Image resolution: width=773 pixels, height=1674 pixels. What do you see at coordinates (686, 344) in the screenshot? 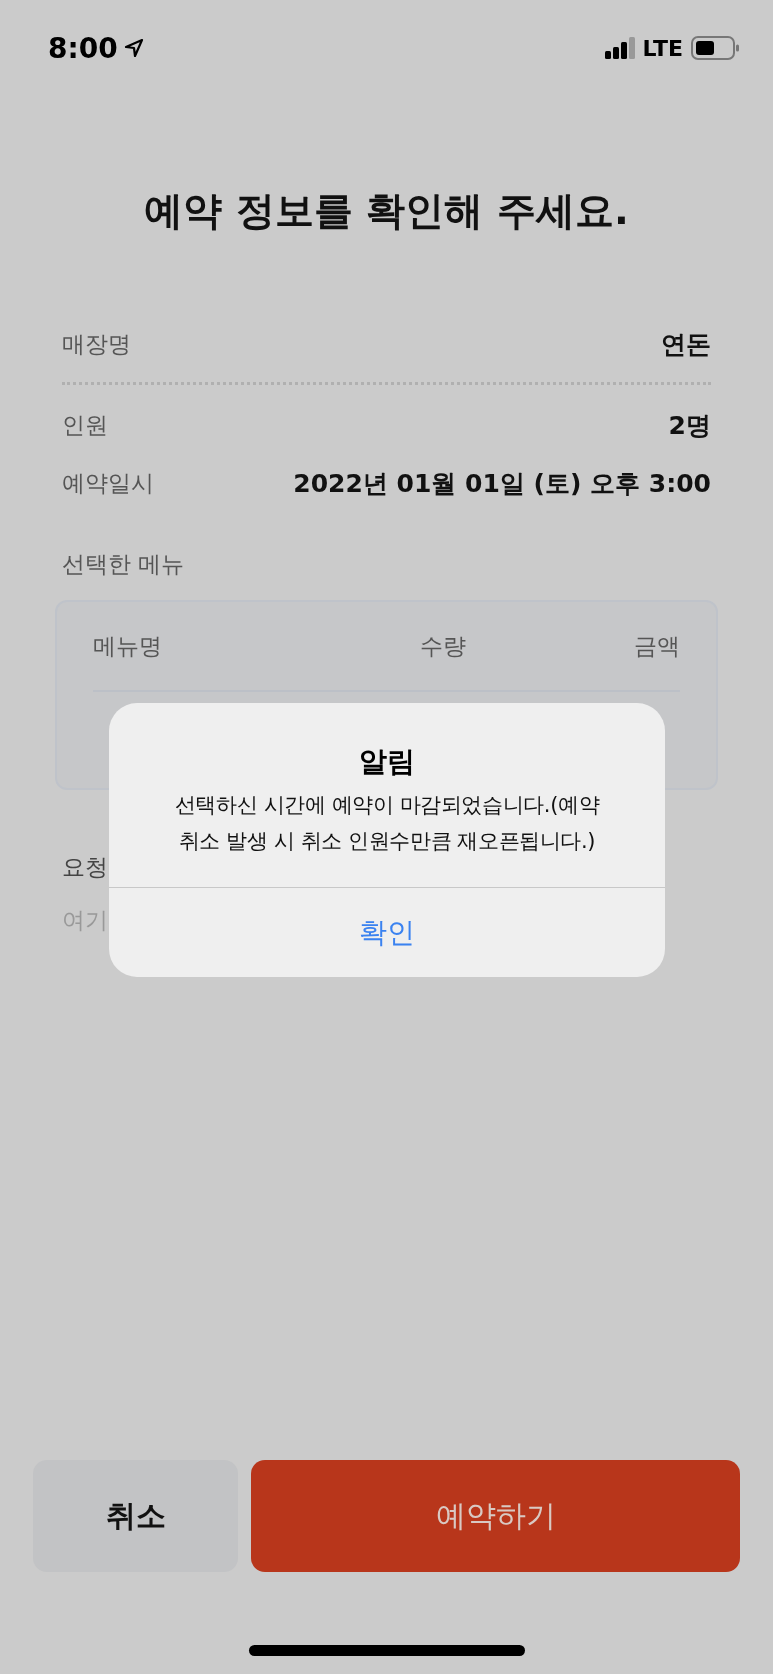
I see `info-value: 연돈` at bounding box center [686, 344].